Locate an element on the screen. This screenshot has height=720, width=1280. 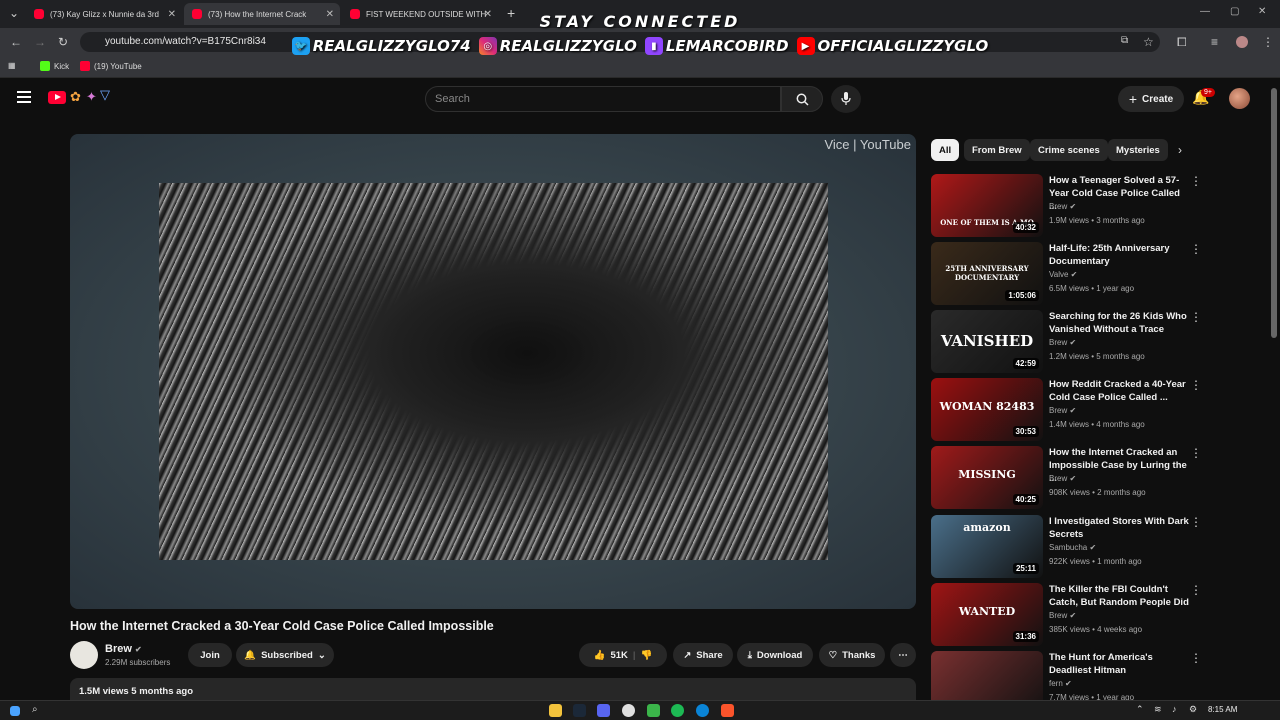
more-actions-button: ⋯ is located at coordinates (903, 655).